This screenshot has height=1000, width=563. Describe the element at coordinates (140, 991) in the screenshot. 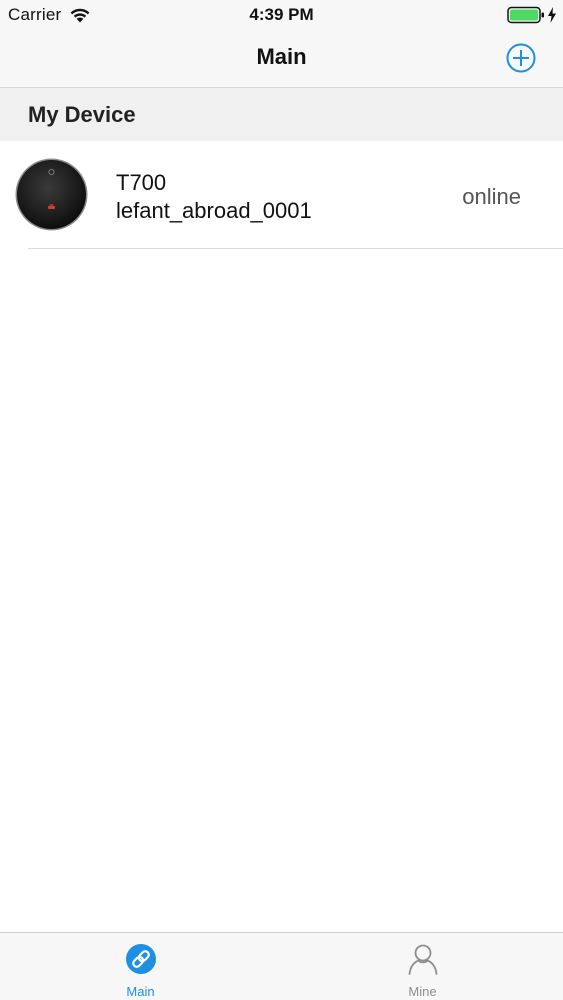

I see `tab-main-label: Main` at that location.